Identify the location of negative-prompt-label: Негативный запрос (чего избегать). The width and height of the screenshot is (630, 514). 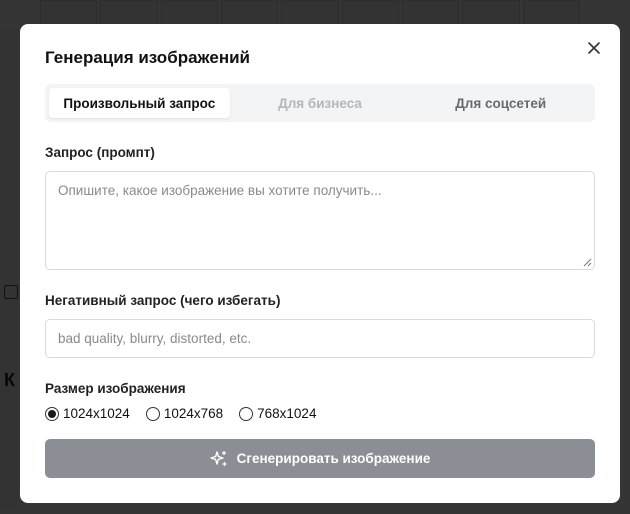
(163, 300).